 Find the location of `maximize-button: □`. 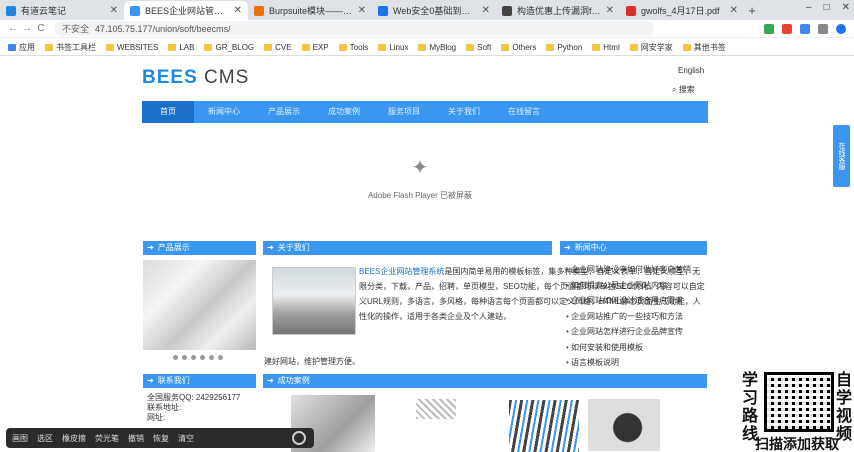

maximize-button: □ is located at coordinates (827, 7).